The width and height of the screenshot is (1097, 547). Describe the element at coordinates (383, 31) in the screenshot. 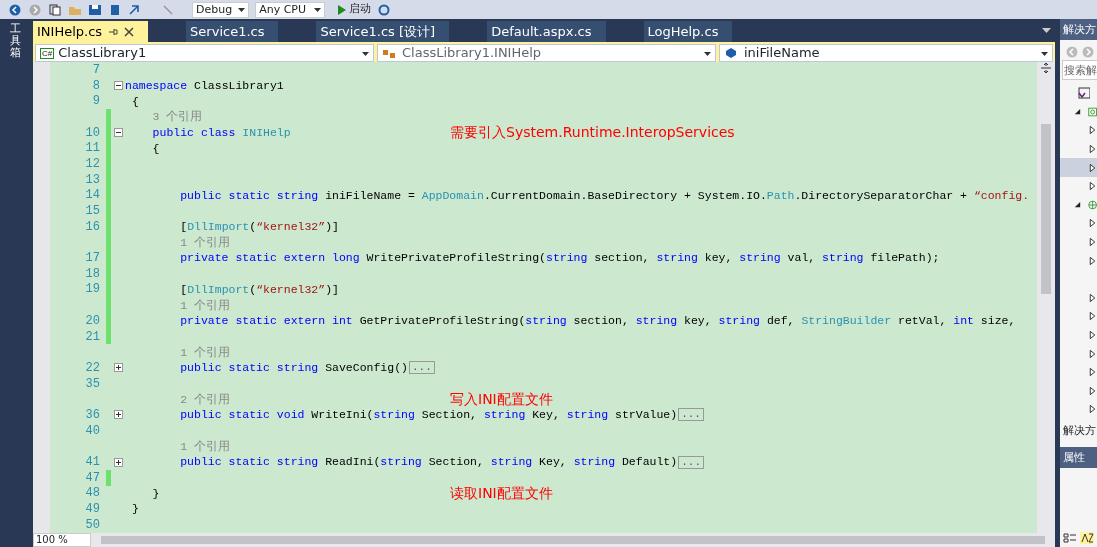

I see `document-tab: Service1.cs [设计]` at that location.